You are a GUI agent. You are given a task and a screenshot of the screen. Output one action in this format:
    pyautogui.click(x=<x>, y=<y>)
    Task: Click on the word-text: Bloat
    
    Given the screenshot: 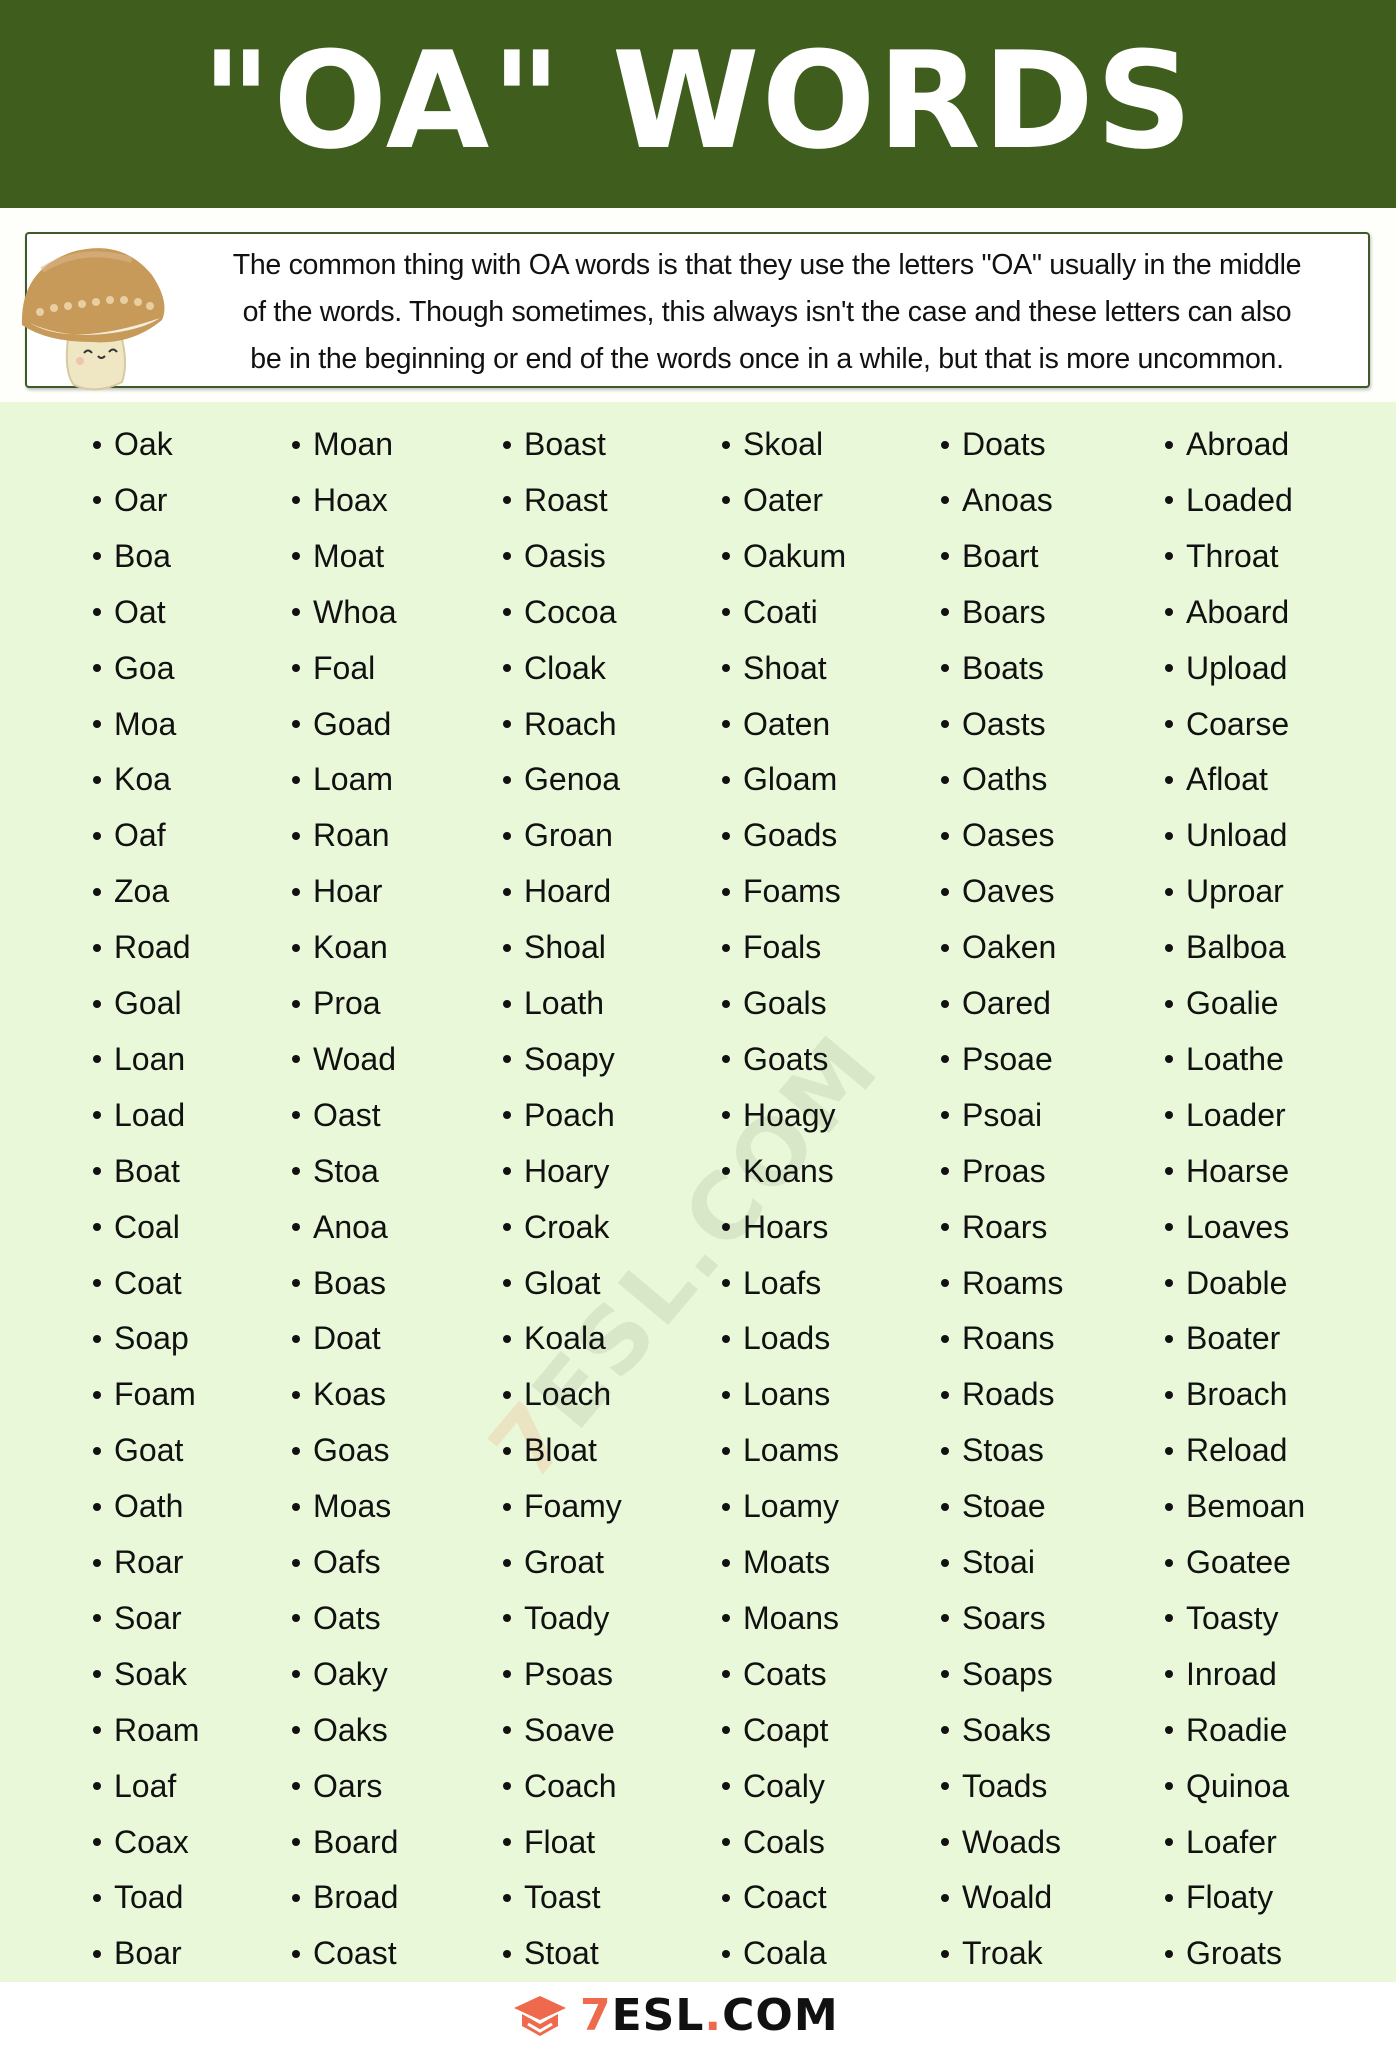 What is the action you would take?
    pyautogui.click(x=560, y=1450)
    